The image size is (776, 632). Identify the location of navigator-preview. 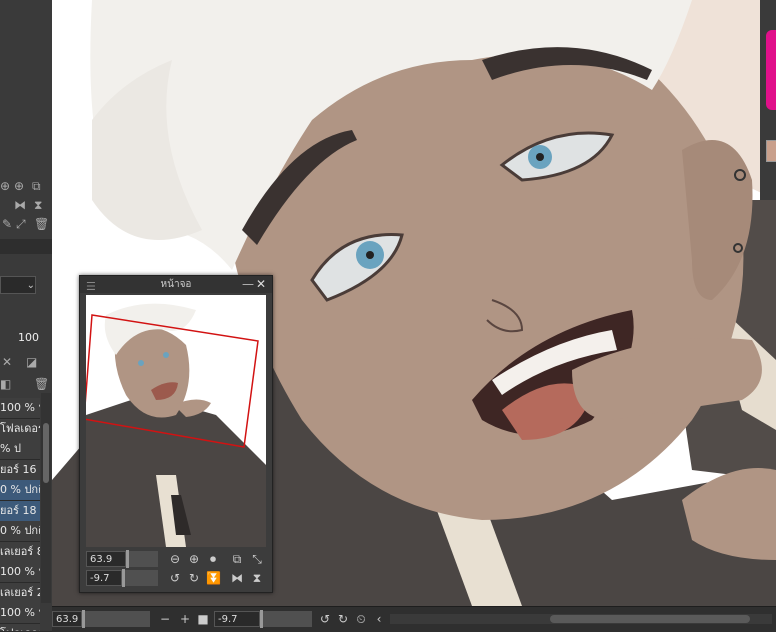
(176, 421).